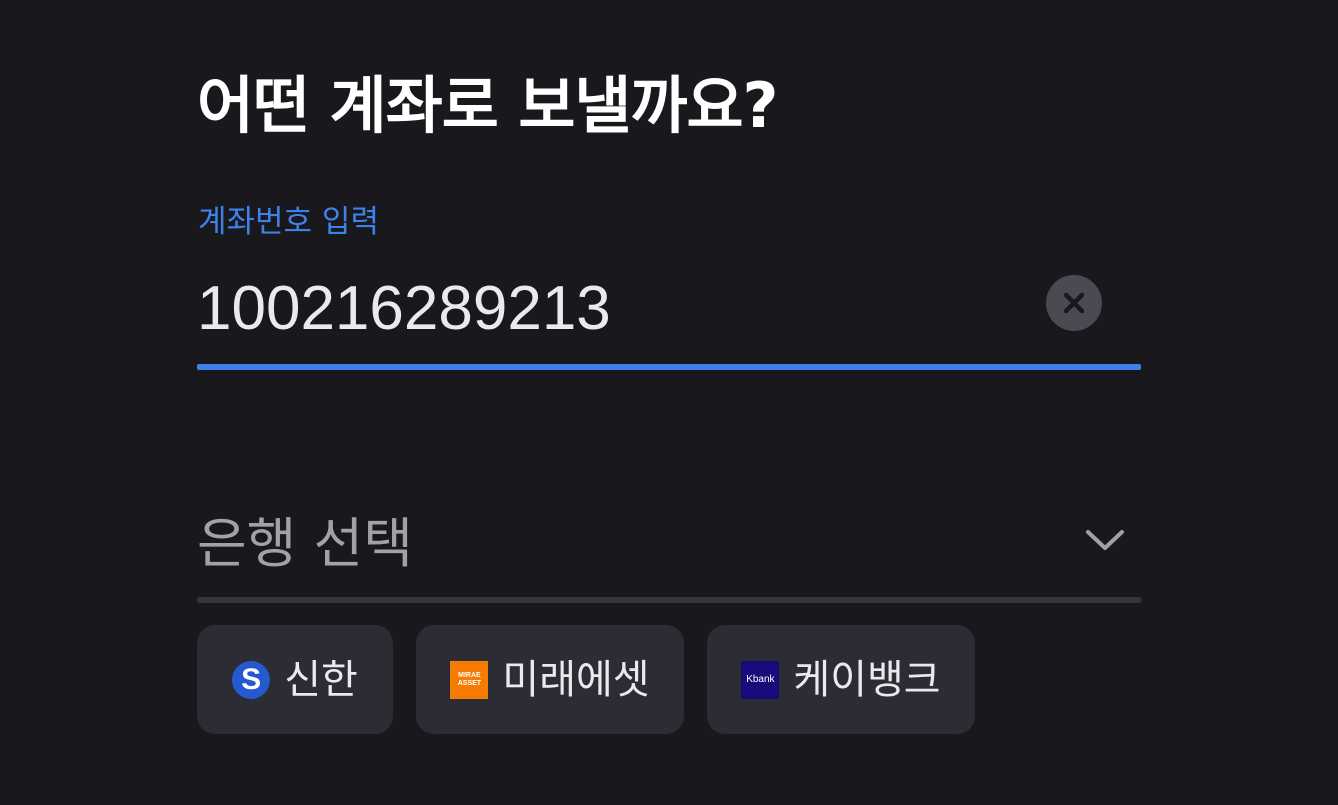 This screenshot has width=1338, height=805. I want to click on bank-chip-kbank: Kbank 케이뱅크, so click(841, 679).